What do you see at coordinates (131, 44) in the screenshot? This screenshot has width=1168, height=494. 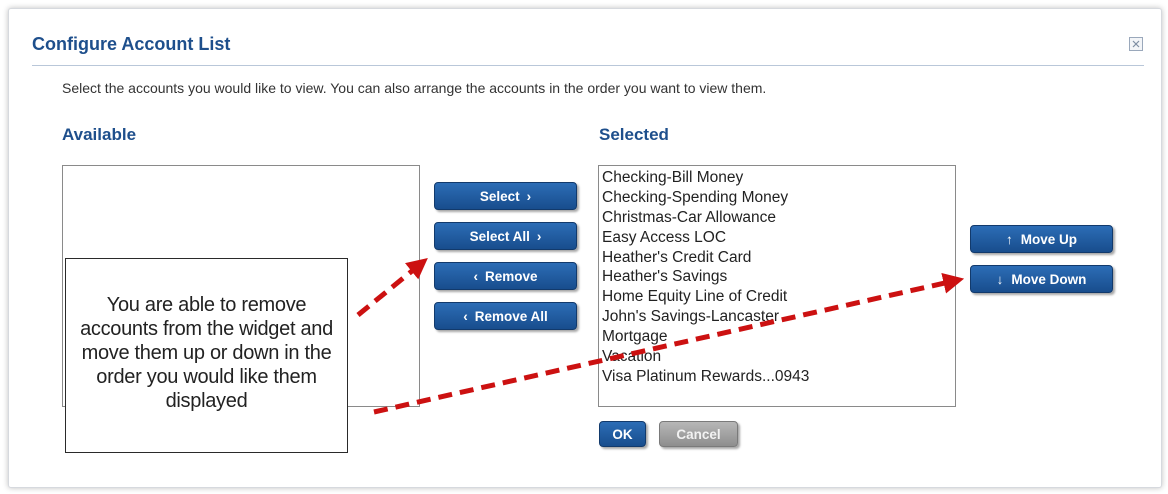 I see `dialog-title: Configure Account List` at bounding box center [131, 44].